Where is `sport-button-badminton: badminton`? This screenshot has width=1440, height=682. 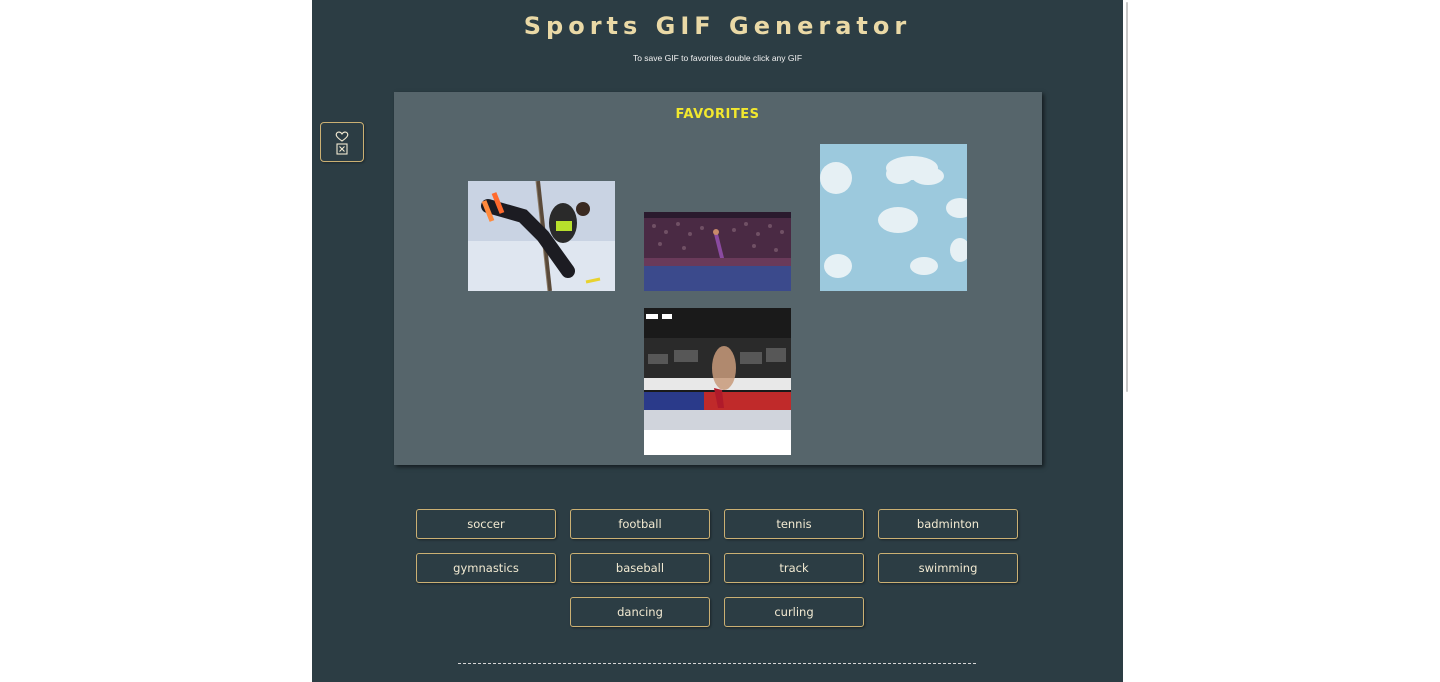
sport-button-badminton: badminton is located at coordinates (948, 524).